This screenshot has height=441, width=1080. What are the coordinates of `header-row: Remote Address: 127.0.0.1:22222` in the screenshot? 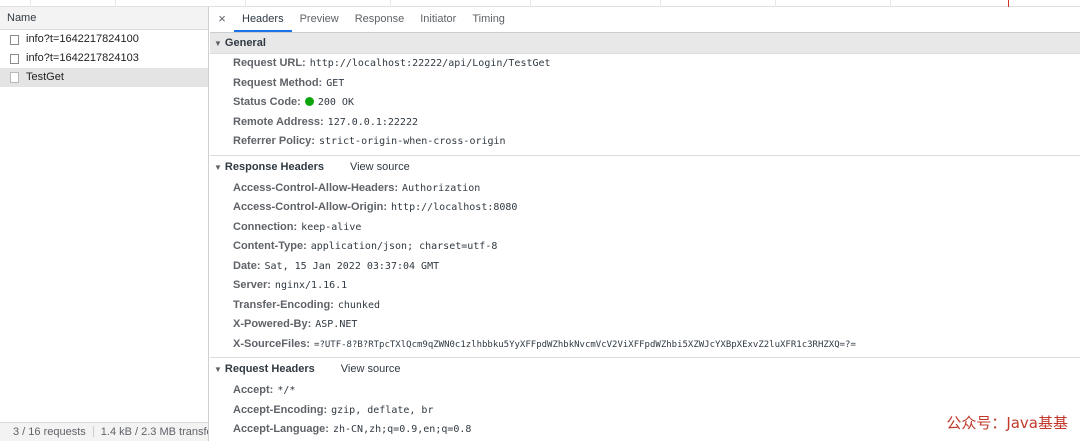 It's located at (645, 123).